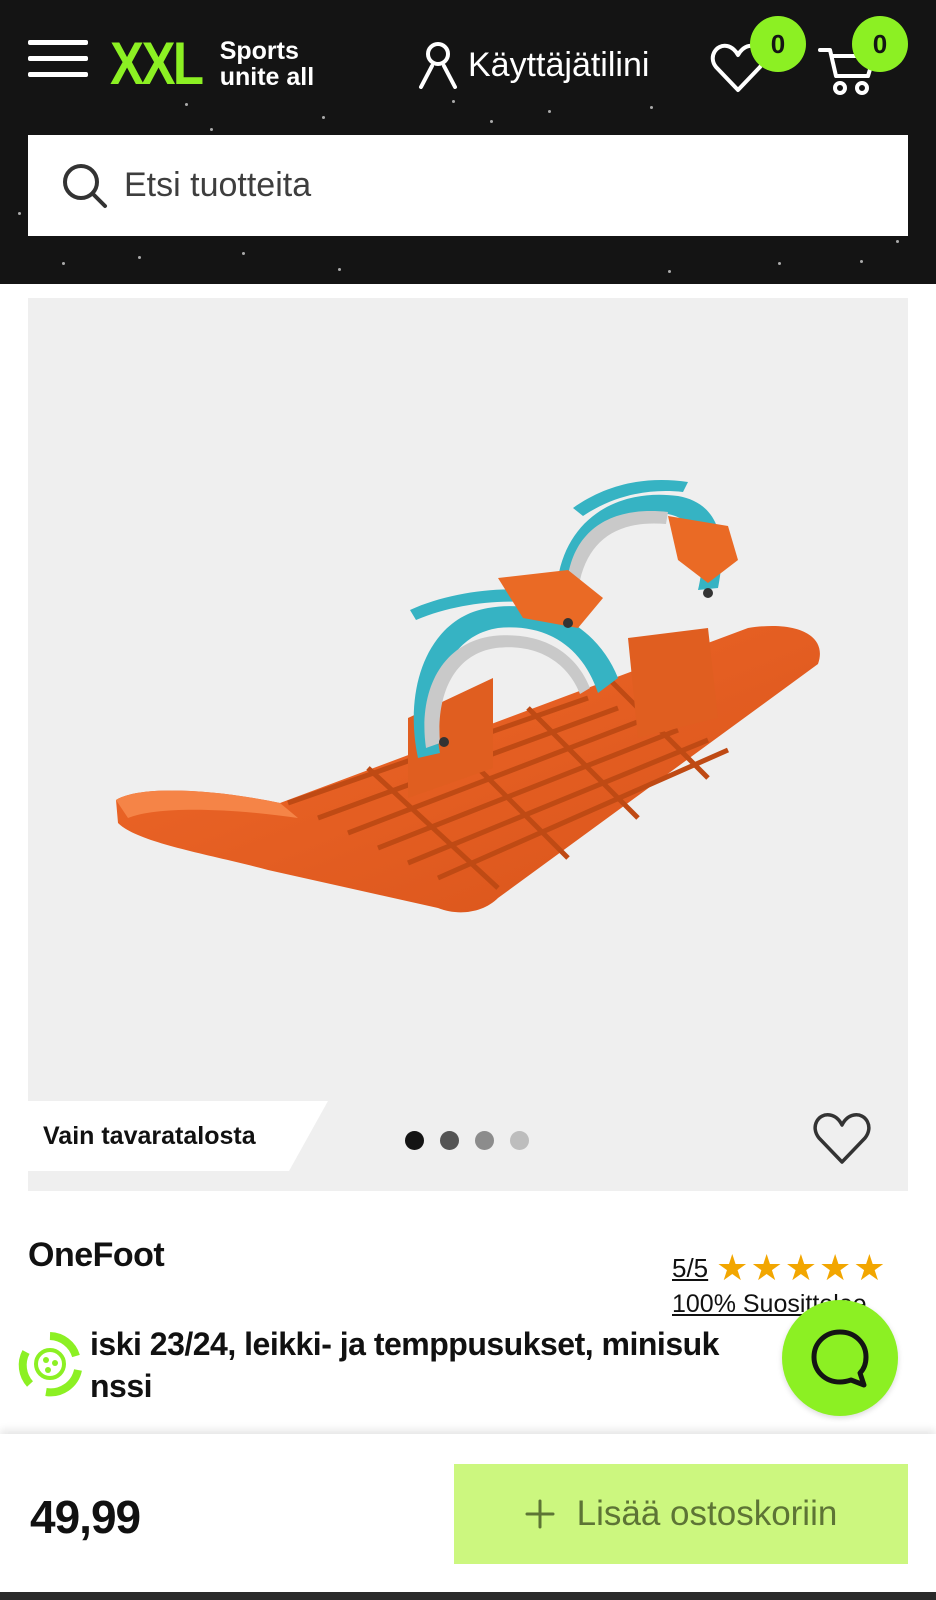  What do you see at coordinates (707, 1513) in the screenshot?
I see `add-to-cart-label: Lisää ostoskoriin` at bounding box center [707, 1513].